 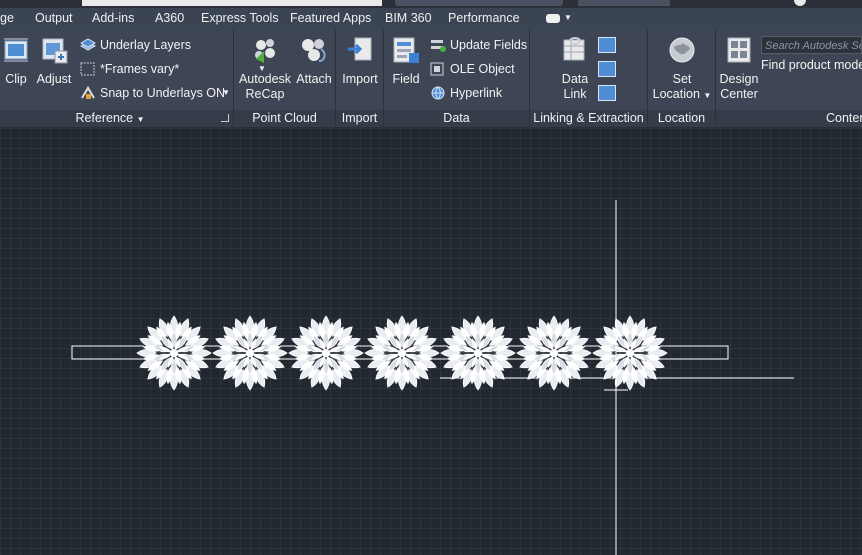 What do you see at coordinates (169, 18) in the screenshot?
I see `tab-a360: A360` at bounding box center [169, 18].